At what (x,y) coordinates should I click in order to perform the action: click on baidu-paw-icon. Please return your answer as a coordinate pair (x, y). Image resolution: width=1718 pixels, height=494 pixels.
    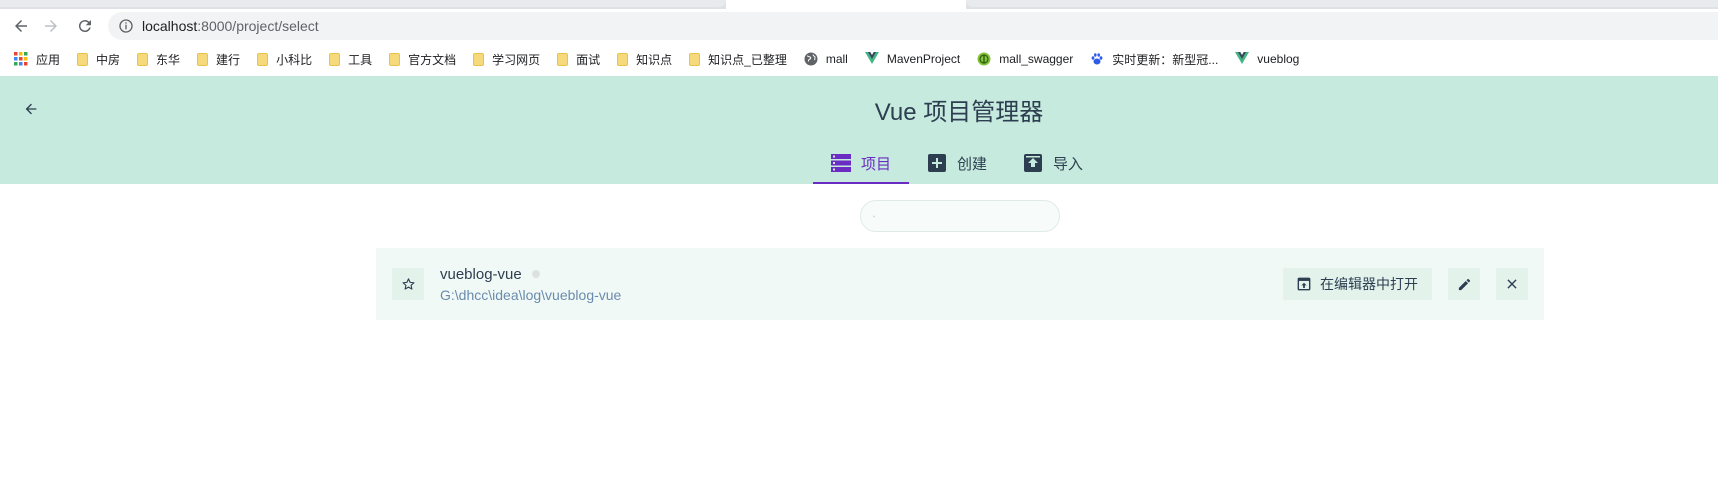
    Looking at the image, I should click on (1097, 59).